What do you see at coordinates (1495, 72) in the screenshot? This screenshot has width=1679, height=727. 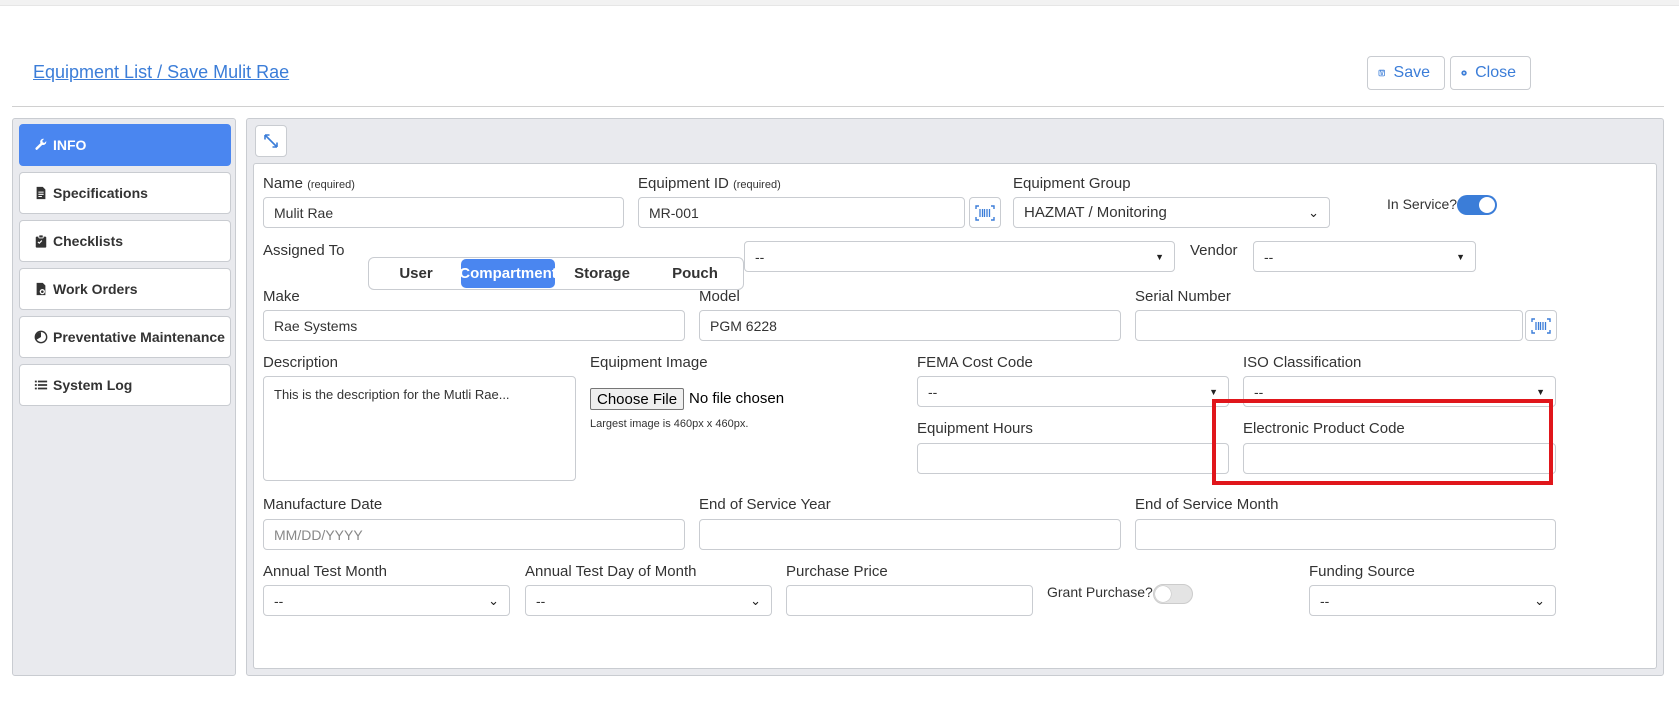 I see `close-label: Close` at bounding box center [1495, 72].